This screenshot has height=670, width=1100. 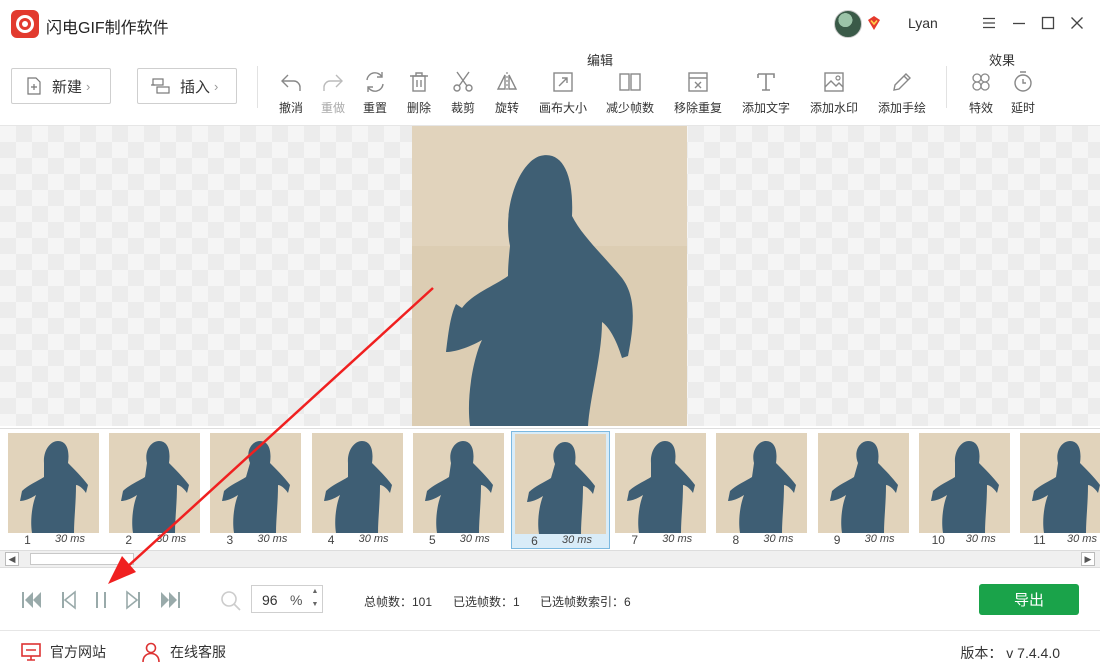 I want to click on scroll-left-icon: ◀, so click(x=12, y=559).